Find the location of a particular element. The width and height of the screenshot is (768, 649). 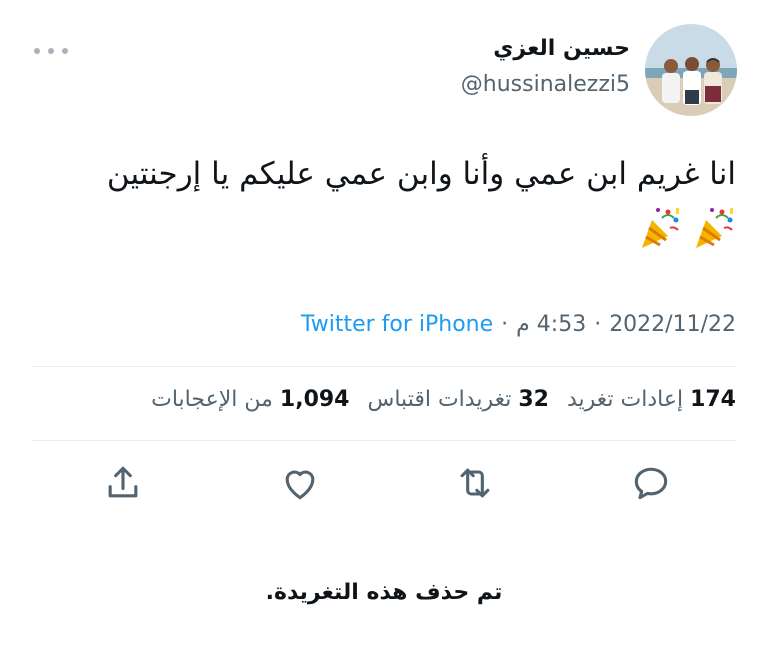

like-button is located at coordinates (300, 483).